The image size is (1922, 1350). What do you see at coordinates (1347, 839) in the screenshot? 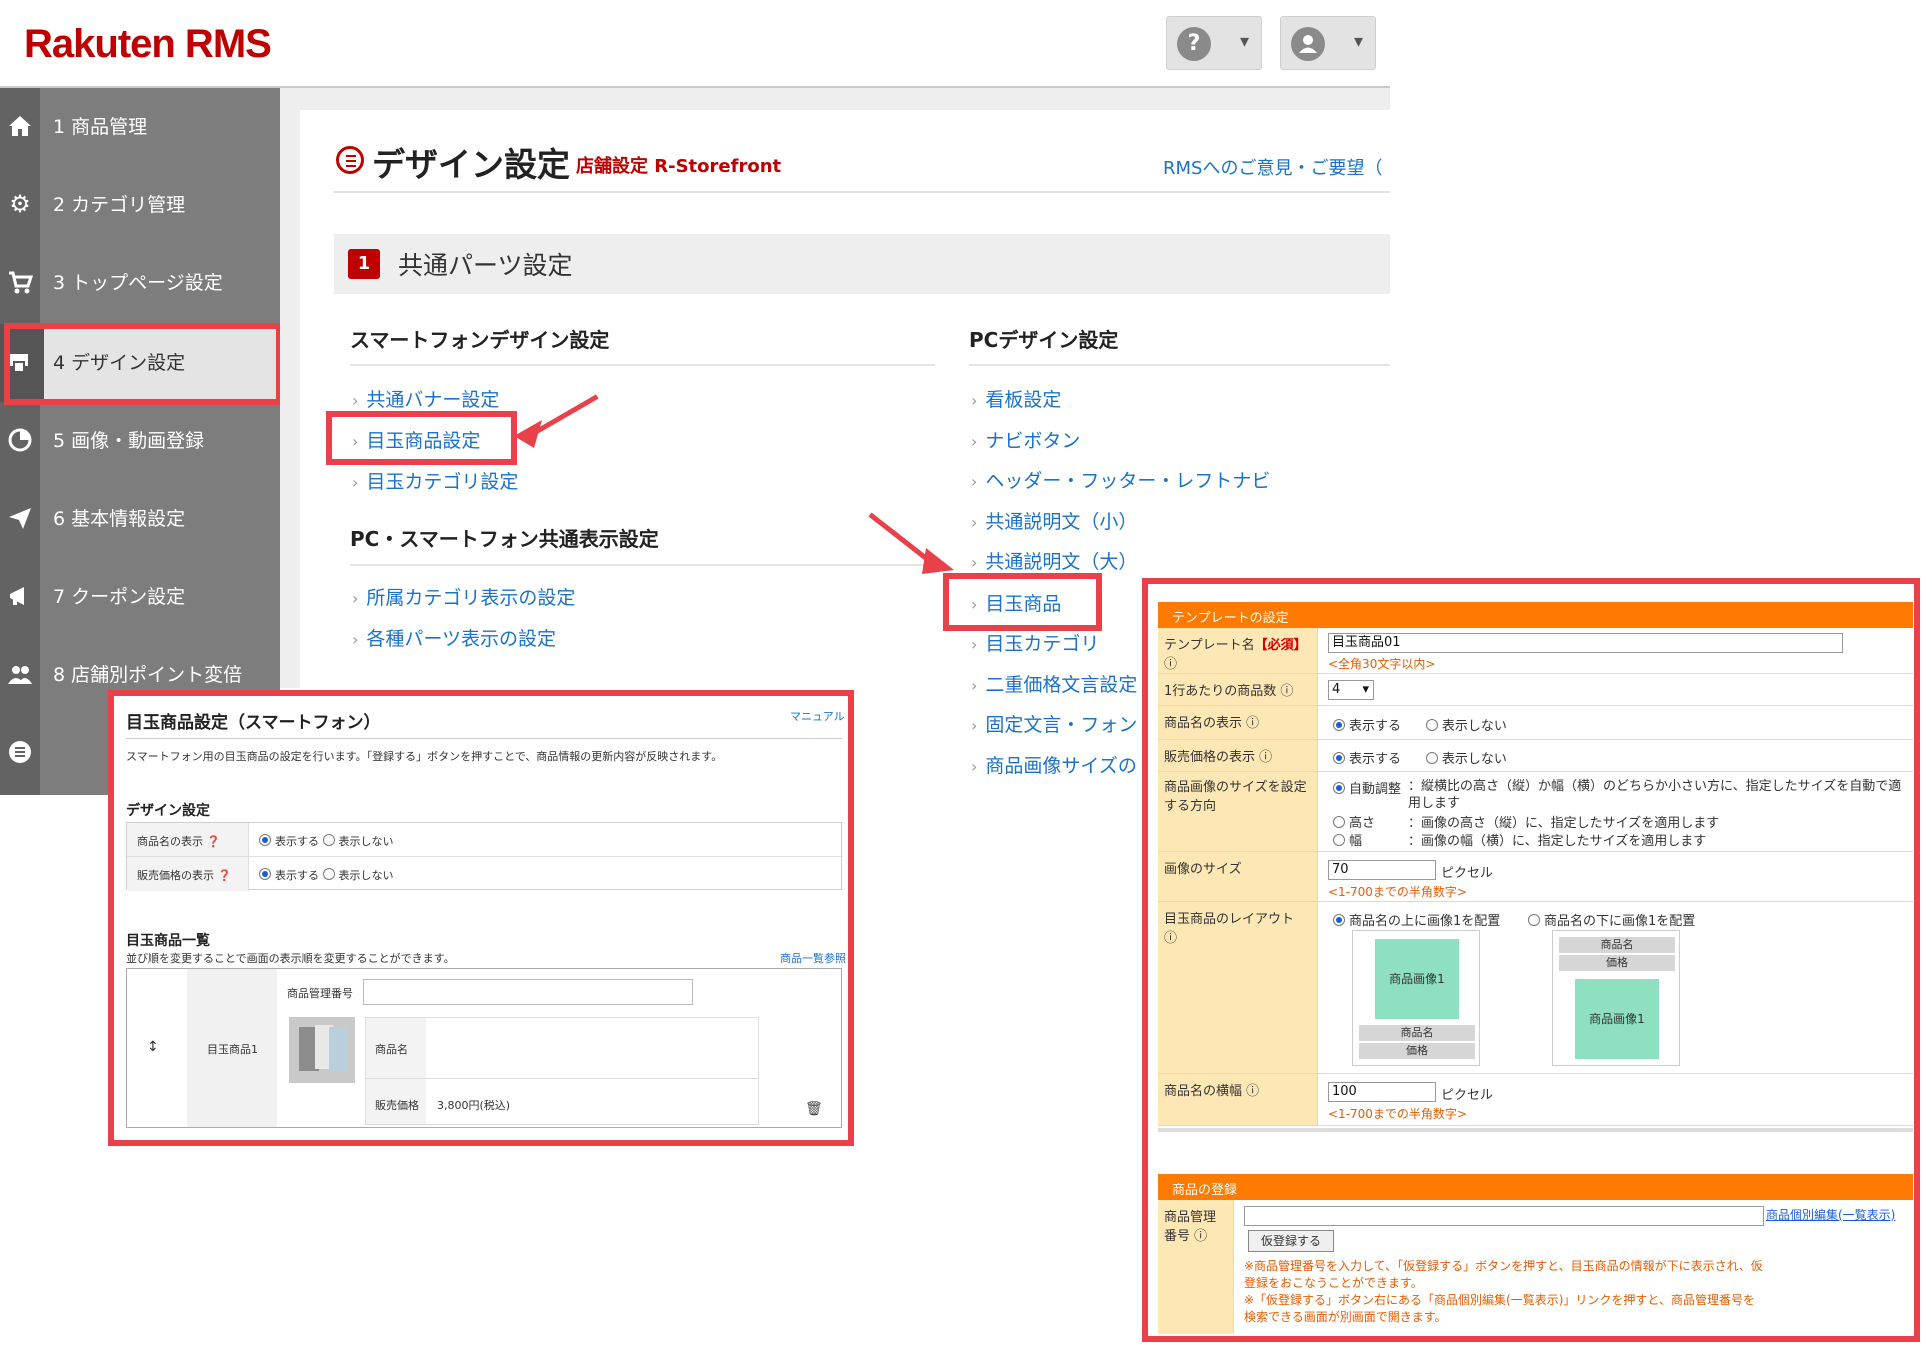
I see `radio-width: 幅` at bounding box center [1347, 839].